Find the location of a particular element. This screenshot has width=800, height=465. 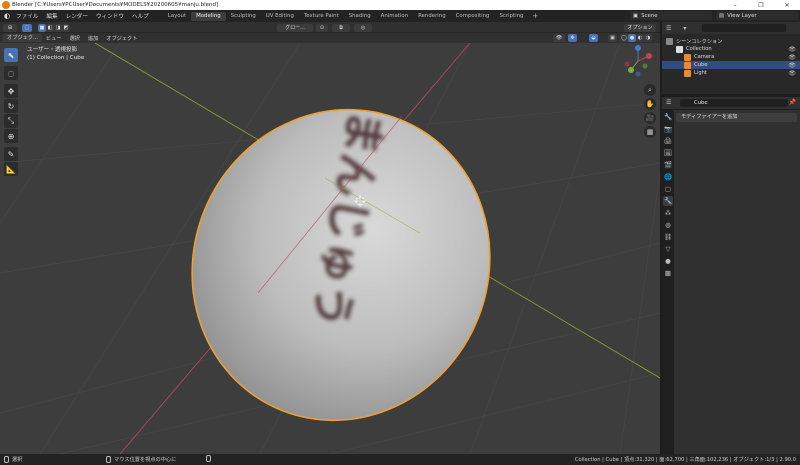

ortho-grid-icon: ▦ is located at coordinates (650, 132).